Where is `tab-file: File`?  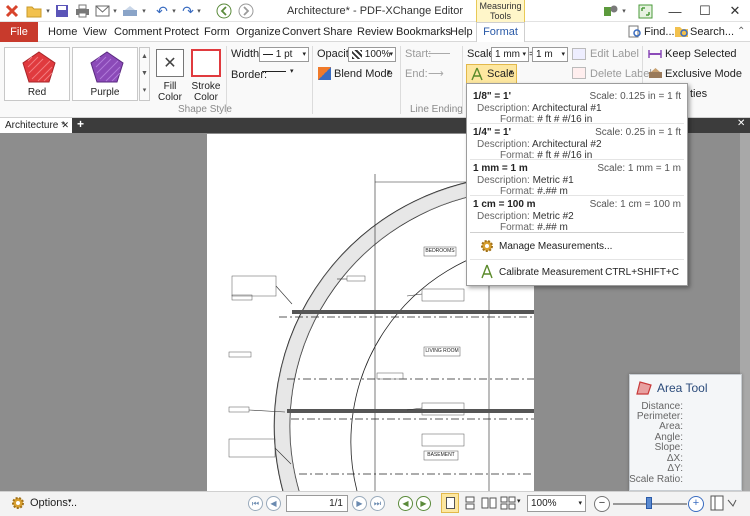 tab-file: File is located at coordinates (19, 32).